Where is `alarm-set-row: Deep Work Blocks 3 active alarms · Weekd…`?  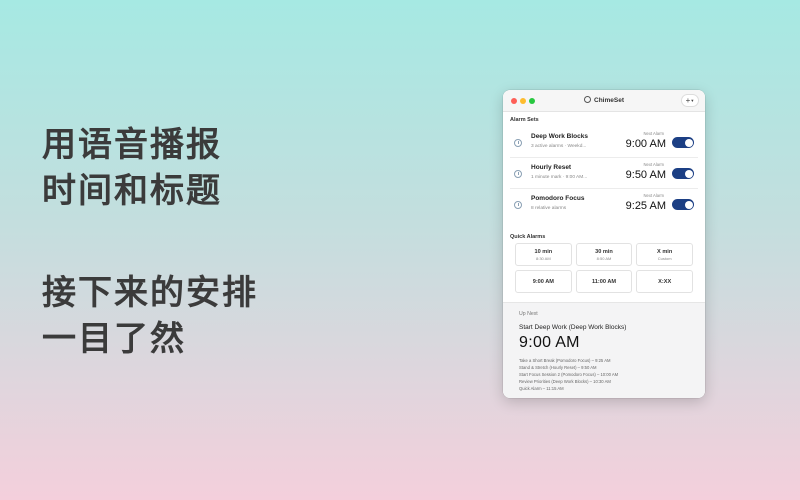 alarm-set-row: Deep Work Blocks 3 active alarms · Weekd… is located at coordinates (604, 143).